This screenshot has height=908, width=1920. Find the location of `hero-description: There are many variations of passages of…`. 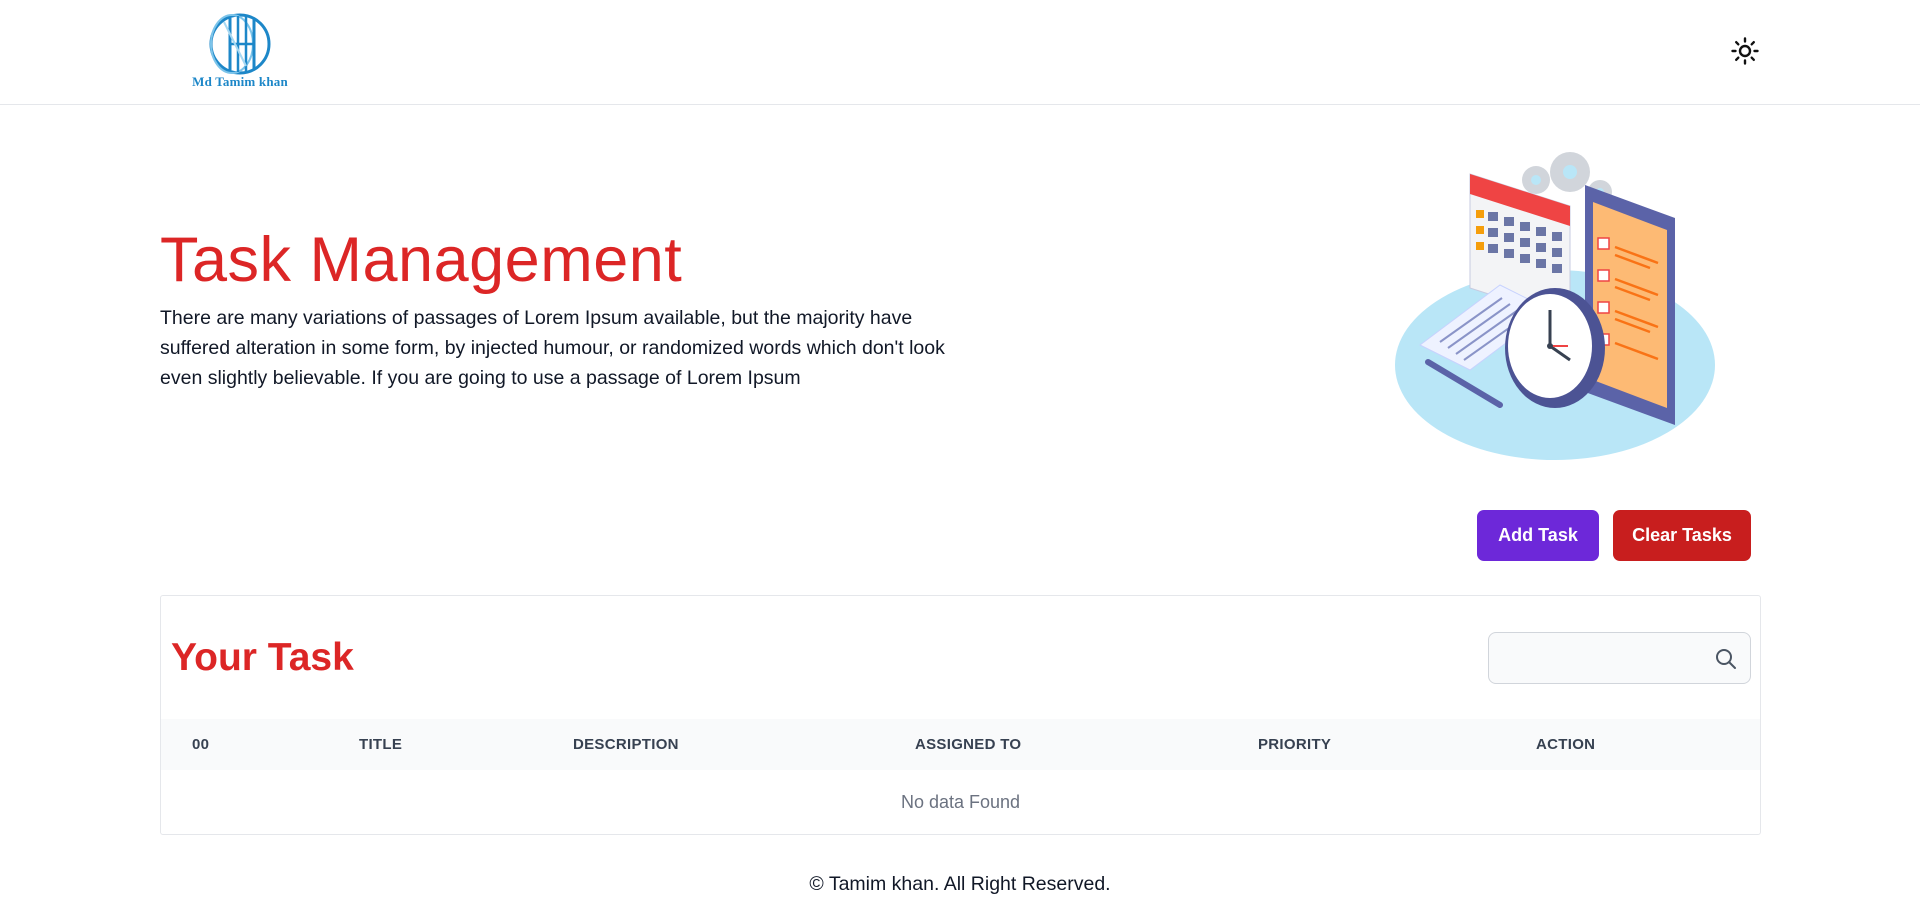

hero-description: There are many variations of passages of… is located at coordinates (552, 348).